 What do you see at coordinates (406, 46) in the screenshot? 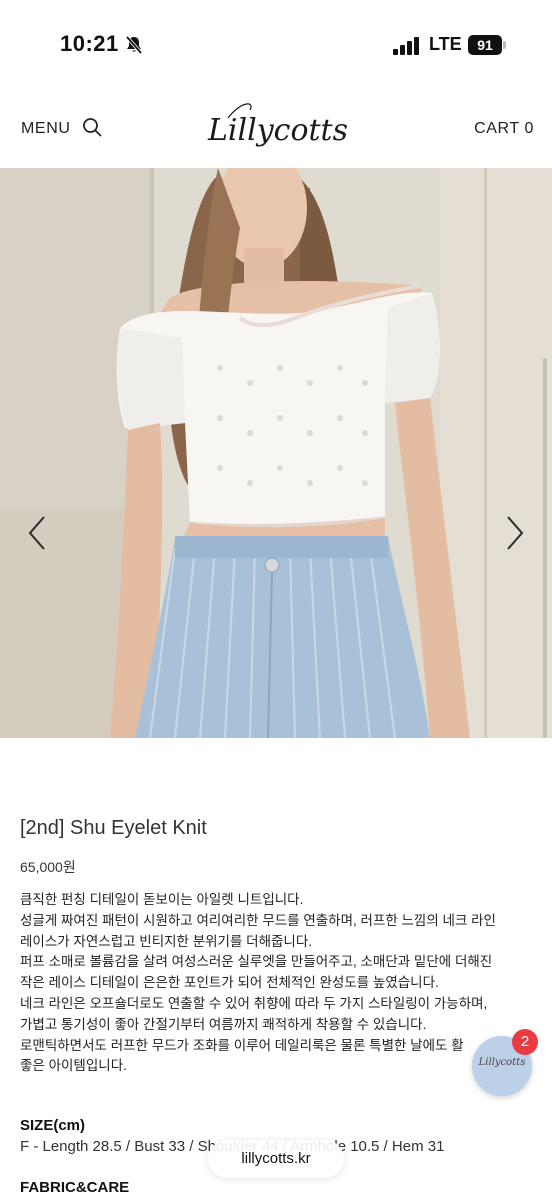
I see `signal-icon` at bounding box center [406, 46].